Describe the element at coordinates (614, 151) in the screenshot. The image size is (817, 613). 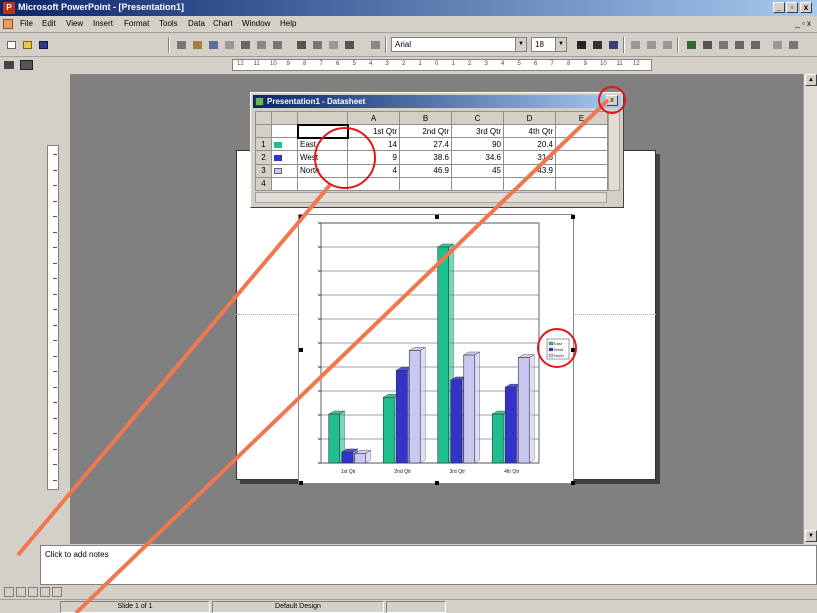
I see `datasheet-vertical-scrollbar` at that location.